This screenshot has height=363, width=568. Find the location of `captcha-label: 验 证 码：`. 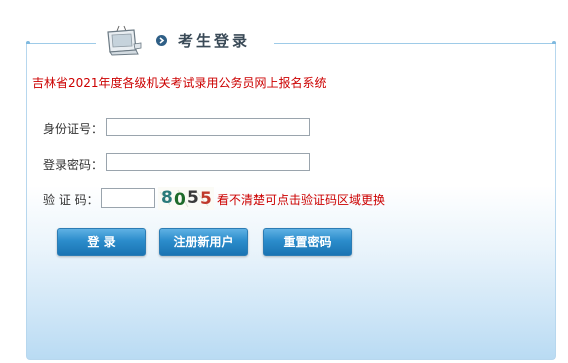

captcha-label: 验 证 码： is located at coordinates (71, 200).